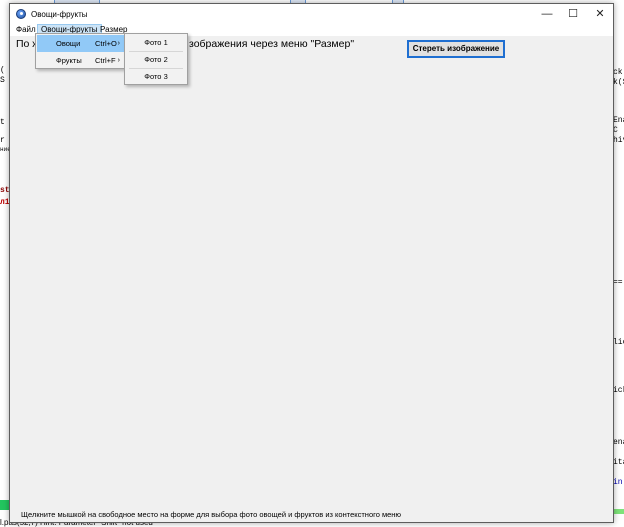 This screenshot has height=527, width=624. Describe the element at coordinates (618, 120) in the screenshot. I see `background-code-fragment: Ena` at that location.